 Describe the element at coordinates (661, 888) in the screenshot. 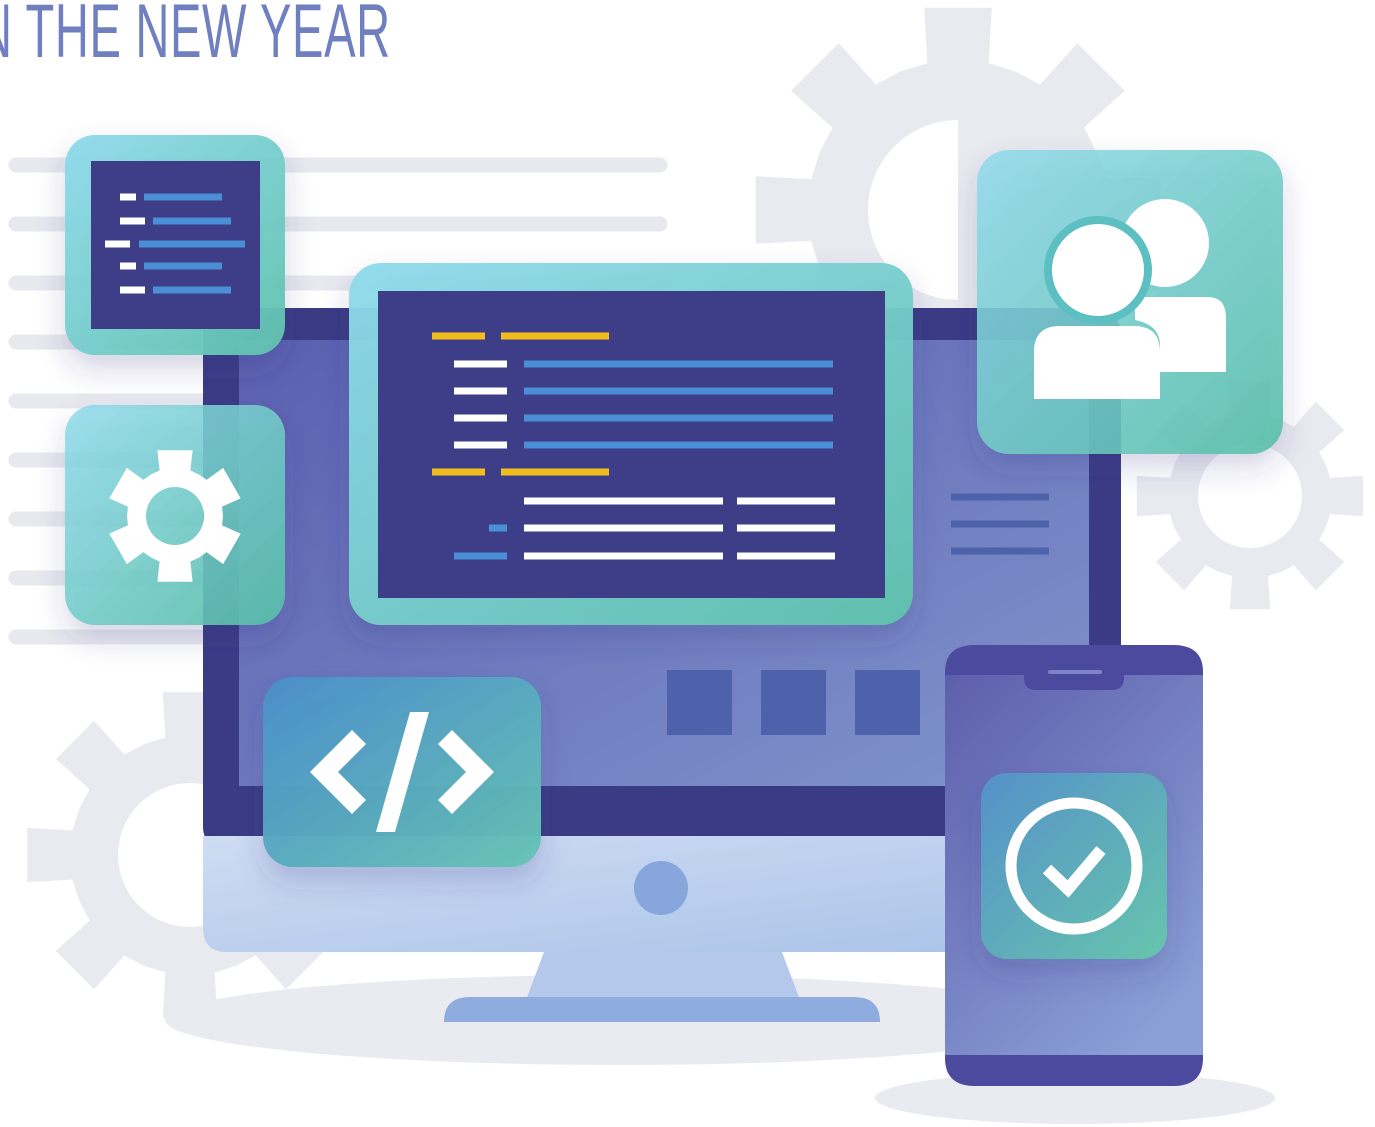

I see `monitor-power-button` at that location.